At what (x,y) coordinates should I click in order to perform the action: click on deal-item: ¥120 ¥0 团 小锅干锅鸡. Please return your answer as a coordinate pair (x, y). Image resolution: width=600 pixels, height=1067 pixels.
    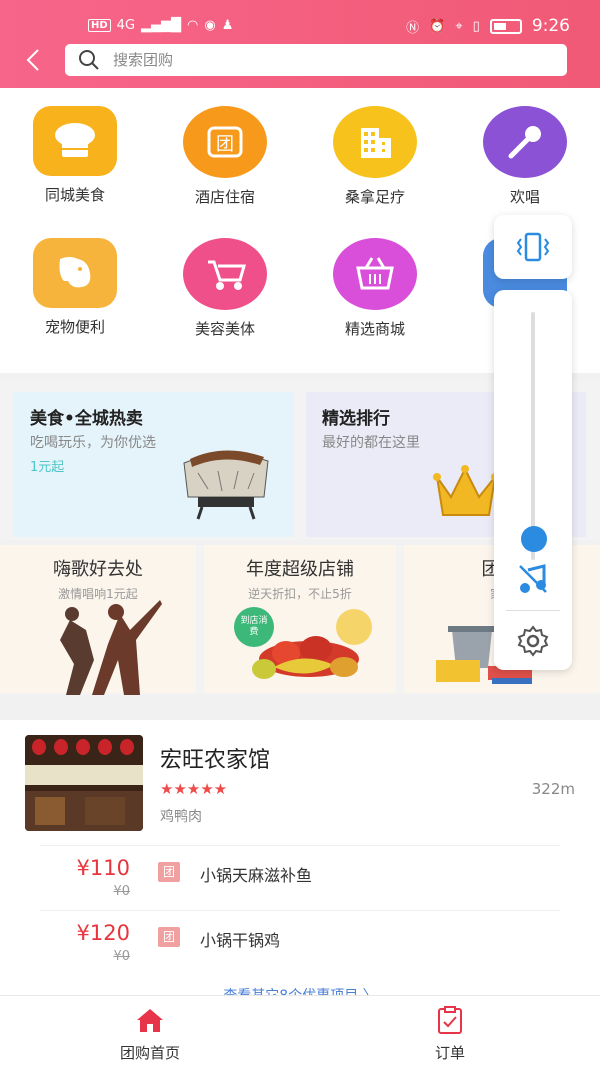
    Looking at the image, I should click on (300, 941).